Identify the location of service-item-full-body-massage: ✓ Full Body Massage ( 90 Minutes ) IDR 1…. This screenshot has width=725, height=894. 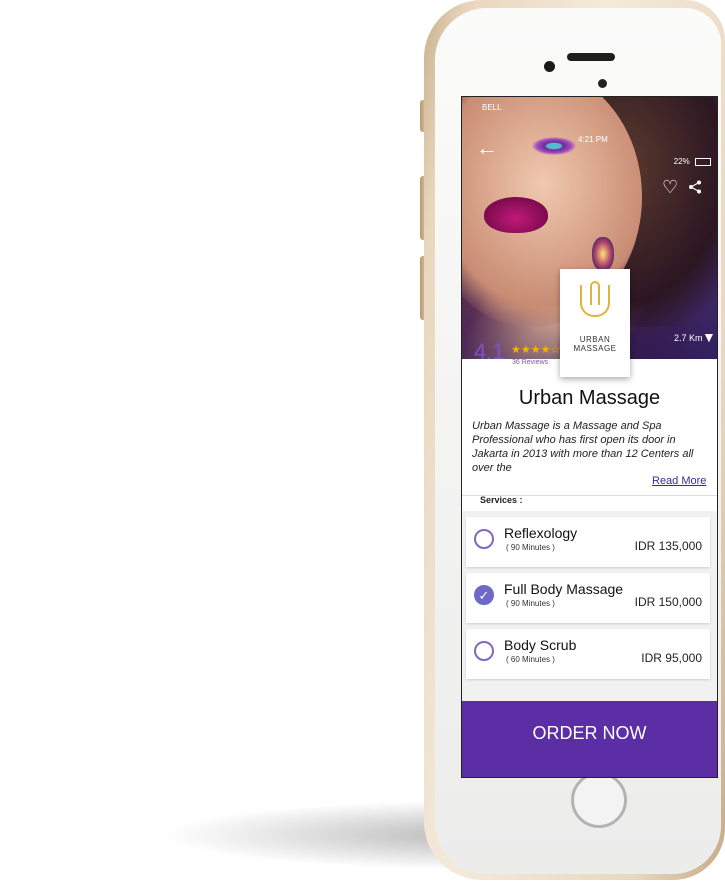
(588, 598).